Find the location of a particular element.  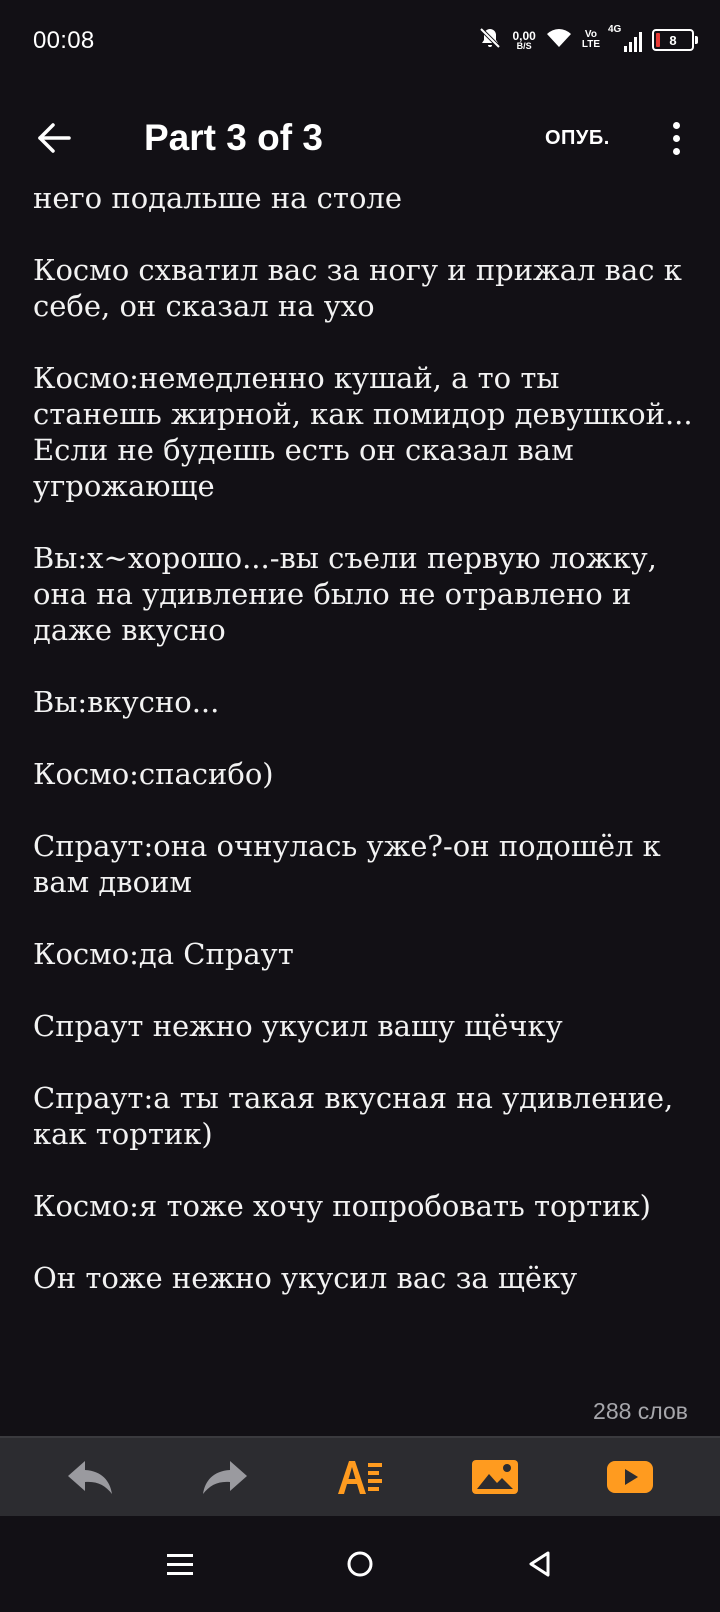

wifi-icon is located at coordinates (559, 40).